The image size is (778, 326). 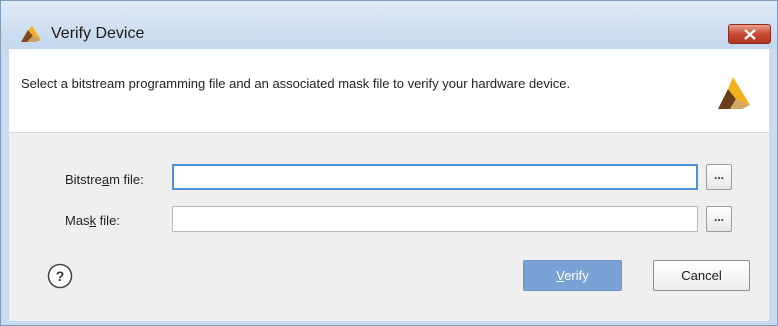 I want to click on verify-button: Verify, so click(x=572, y=275).